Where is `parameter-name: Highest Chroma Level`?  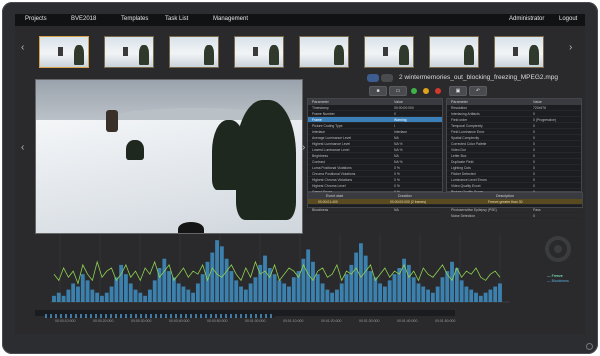
parameter-name: Highest Chroma Level is located at coordinates (329, 185).